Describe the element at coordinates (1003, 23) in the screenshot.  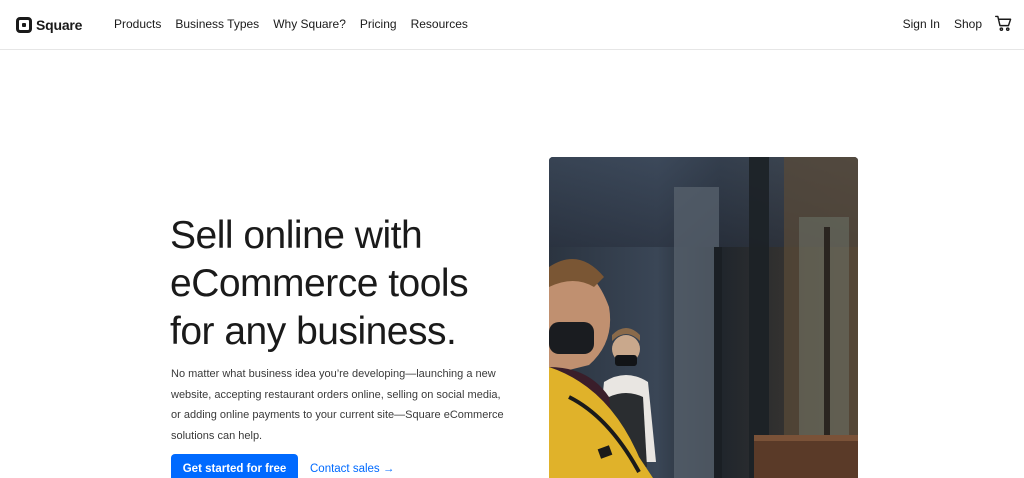
I see `cart-icon` at that location.